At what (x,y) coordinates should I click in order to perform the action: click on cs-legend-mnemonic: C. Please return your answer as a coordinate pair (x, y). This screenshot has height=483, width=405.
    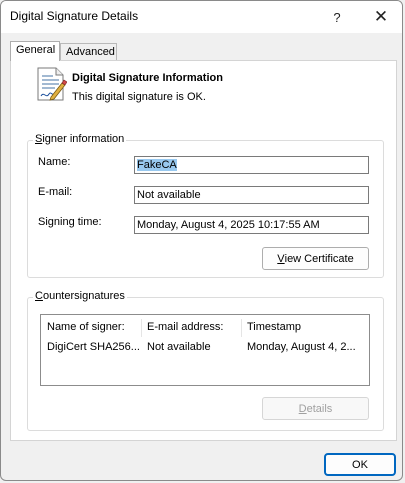
    Looking at the image, I should click on (39, 296).